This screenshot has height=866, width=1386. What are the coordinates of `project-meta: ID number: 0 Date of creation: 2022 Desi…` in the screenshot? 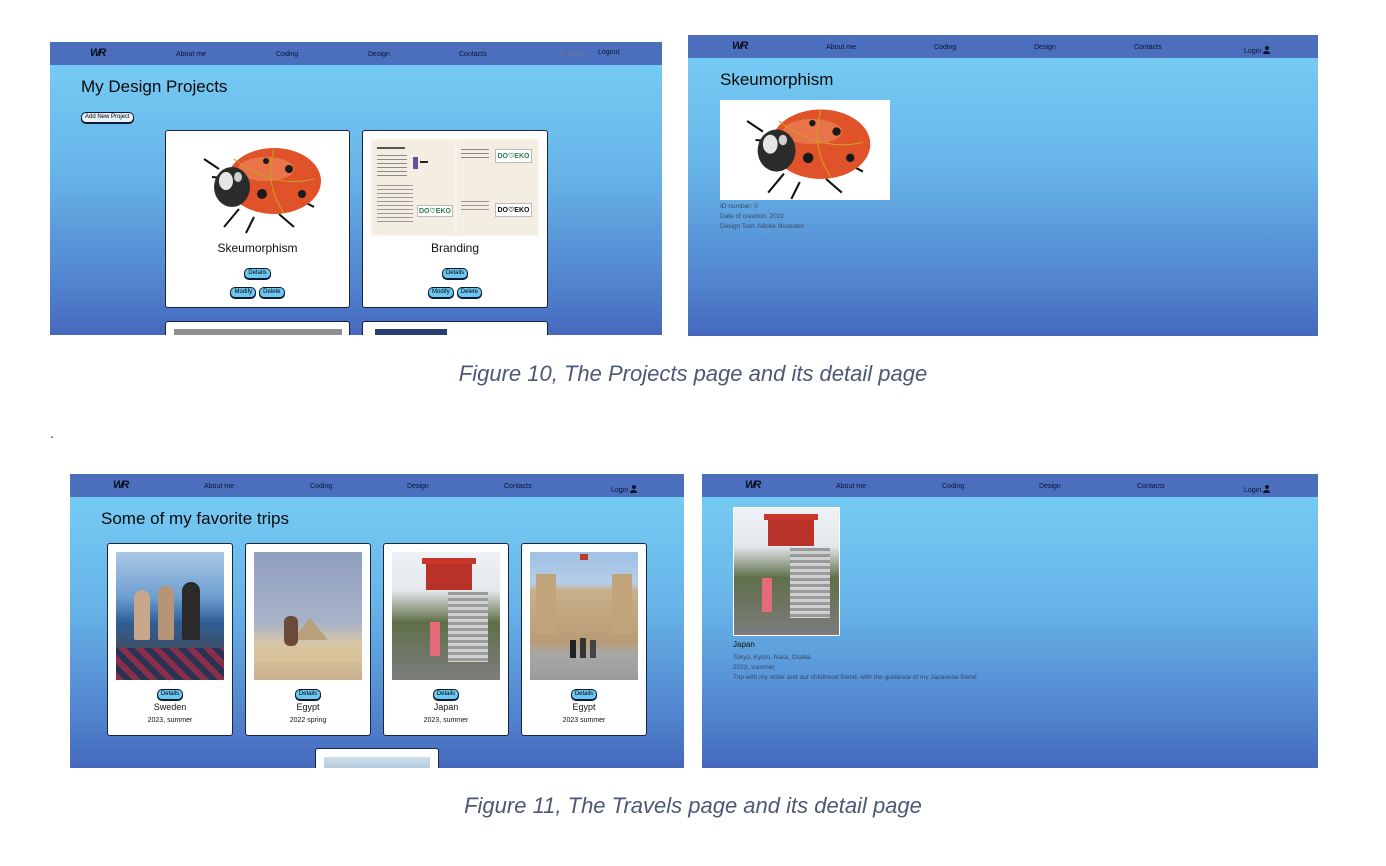 It's located at (762, 217).